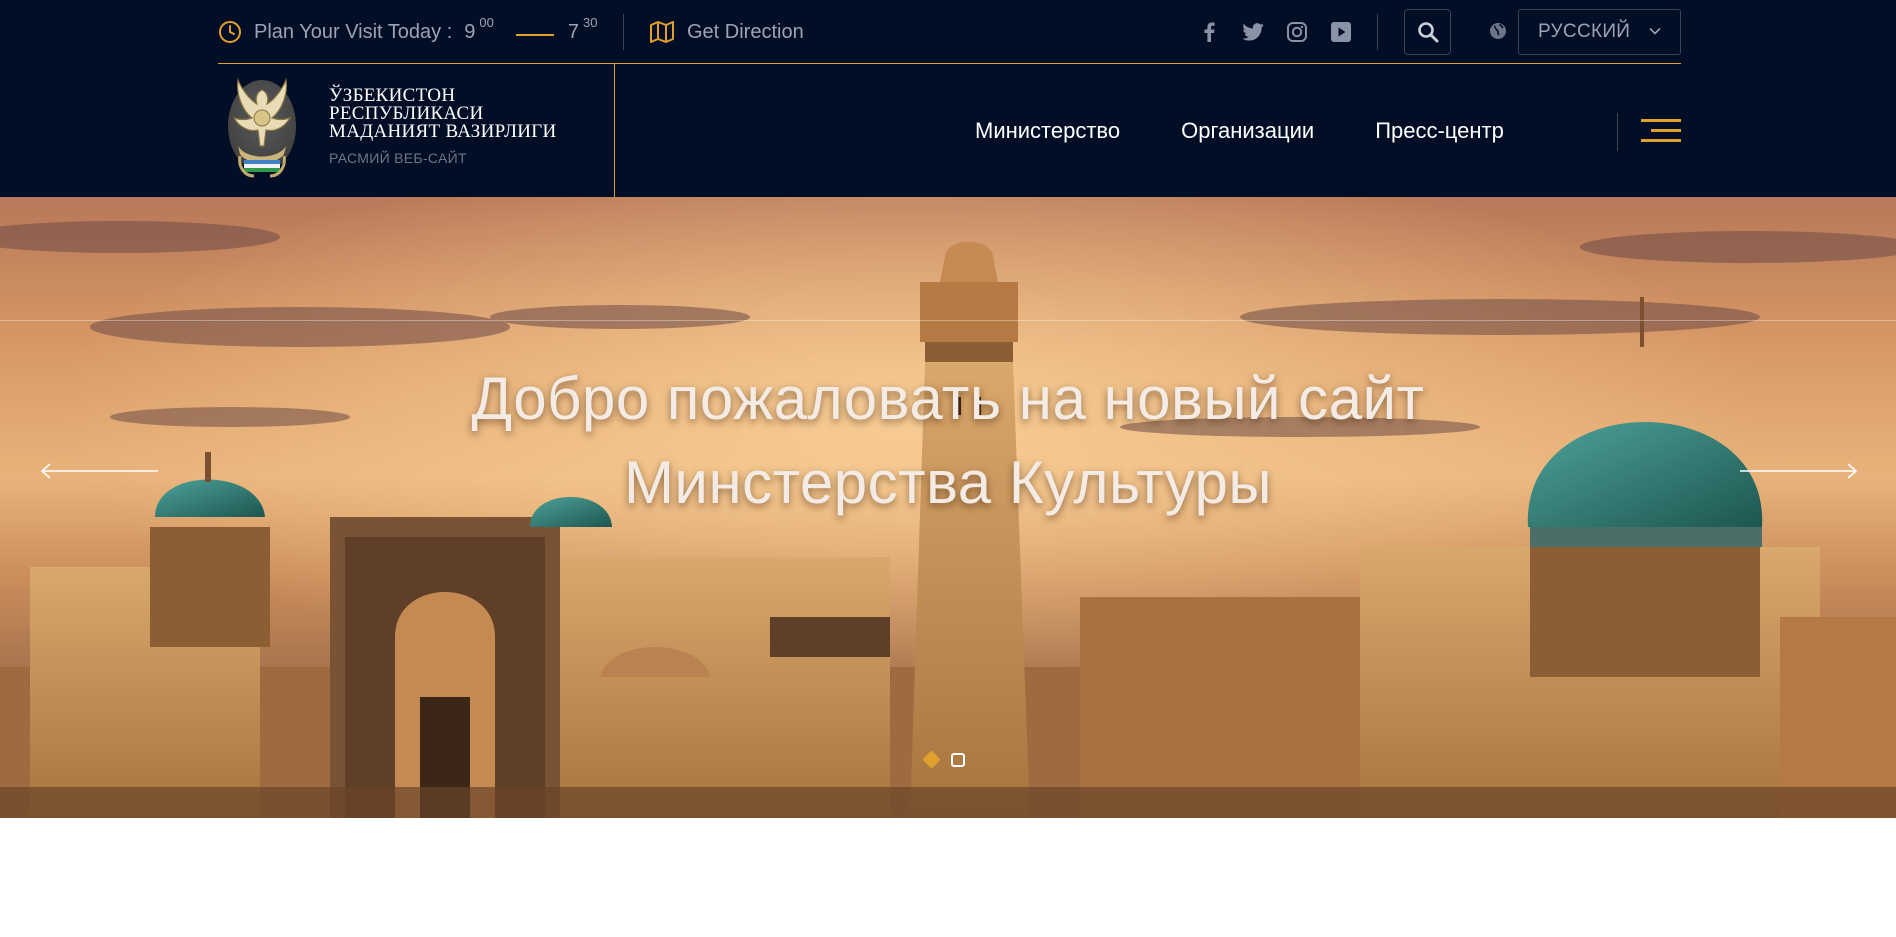 The width and height of the screenshot is (1896, 937). What do you see at coordinates (1617, 132) in the screenshot?
I see `nav-divider` at bounding box center [1617, 132].